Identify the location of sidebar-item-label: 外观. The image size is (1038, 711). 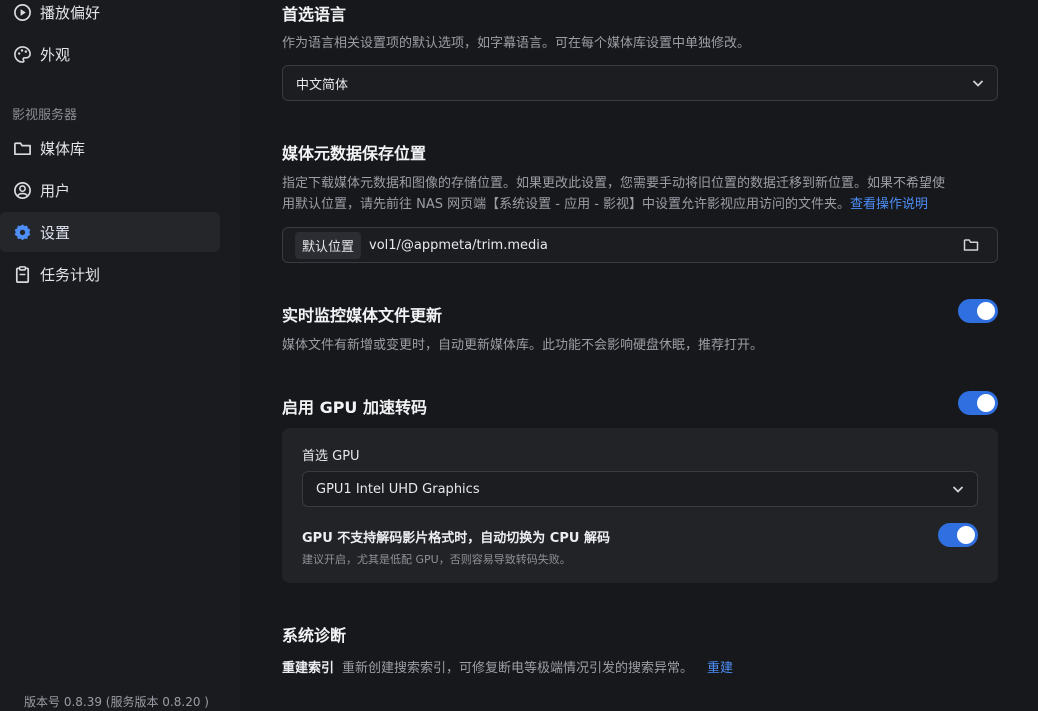
(55, 54).